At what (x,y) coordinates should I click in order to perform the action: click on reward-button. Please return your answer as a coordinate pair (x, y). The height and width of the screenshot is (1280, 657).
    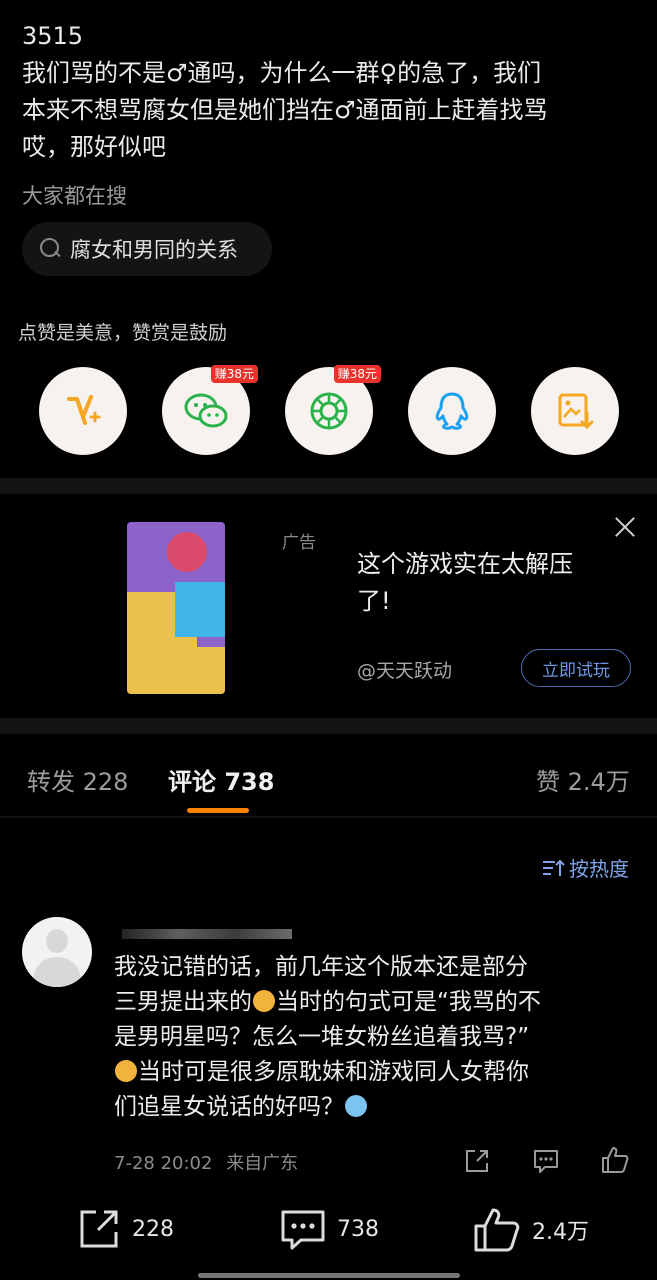
    Looking at the image, I should click on (83, 411).